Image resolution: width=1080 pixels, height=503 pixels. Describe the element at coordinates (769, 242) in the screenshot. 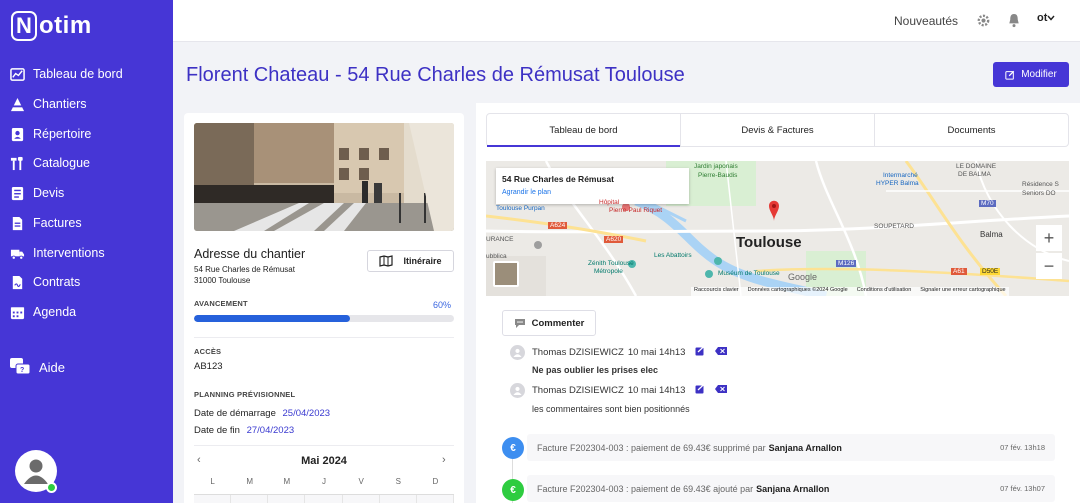

I see `map-city-label: Toulouse` at that location.